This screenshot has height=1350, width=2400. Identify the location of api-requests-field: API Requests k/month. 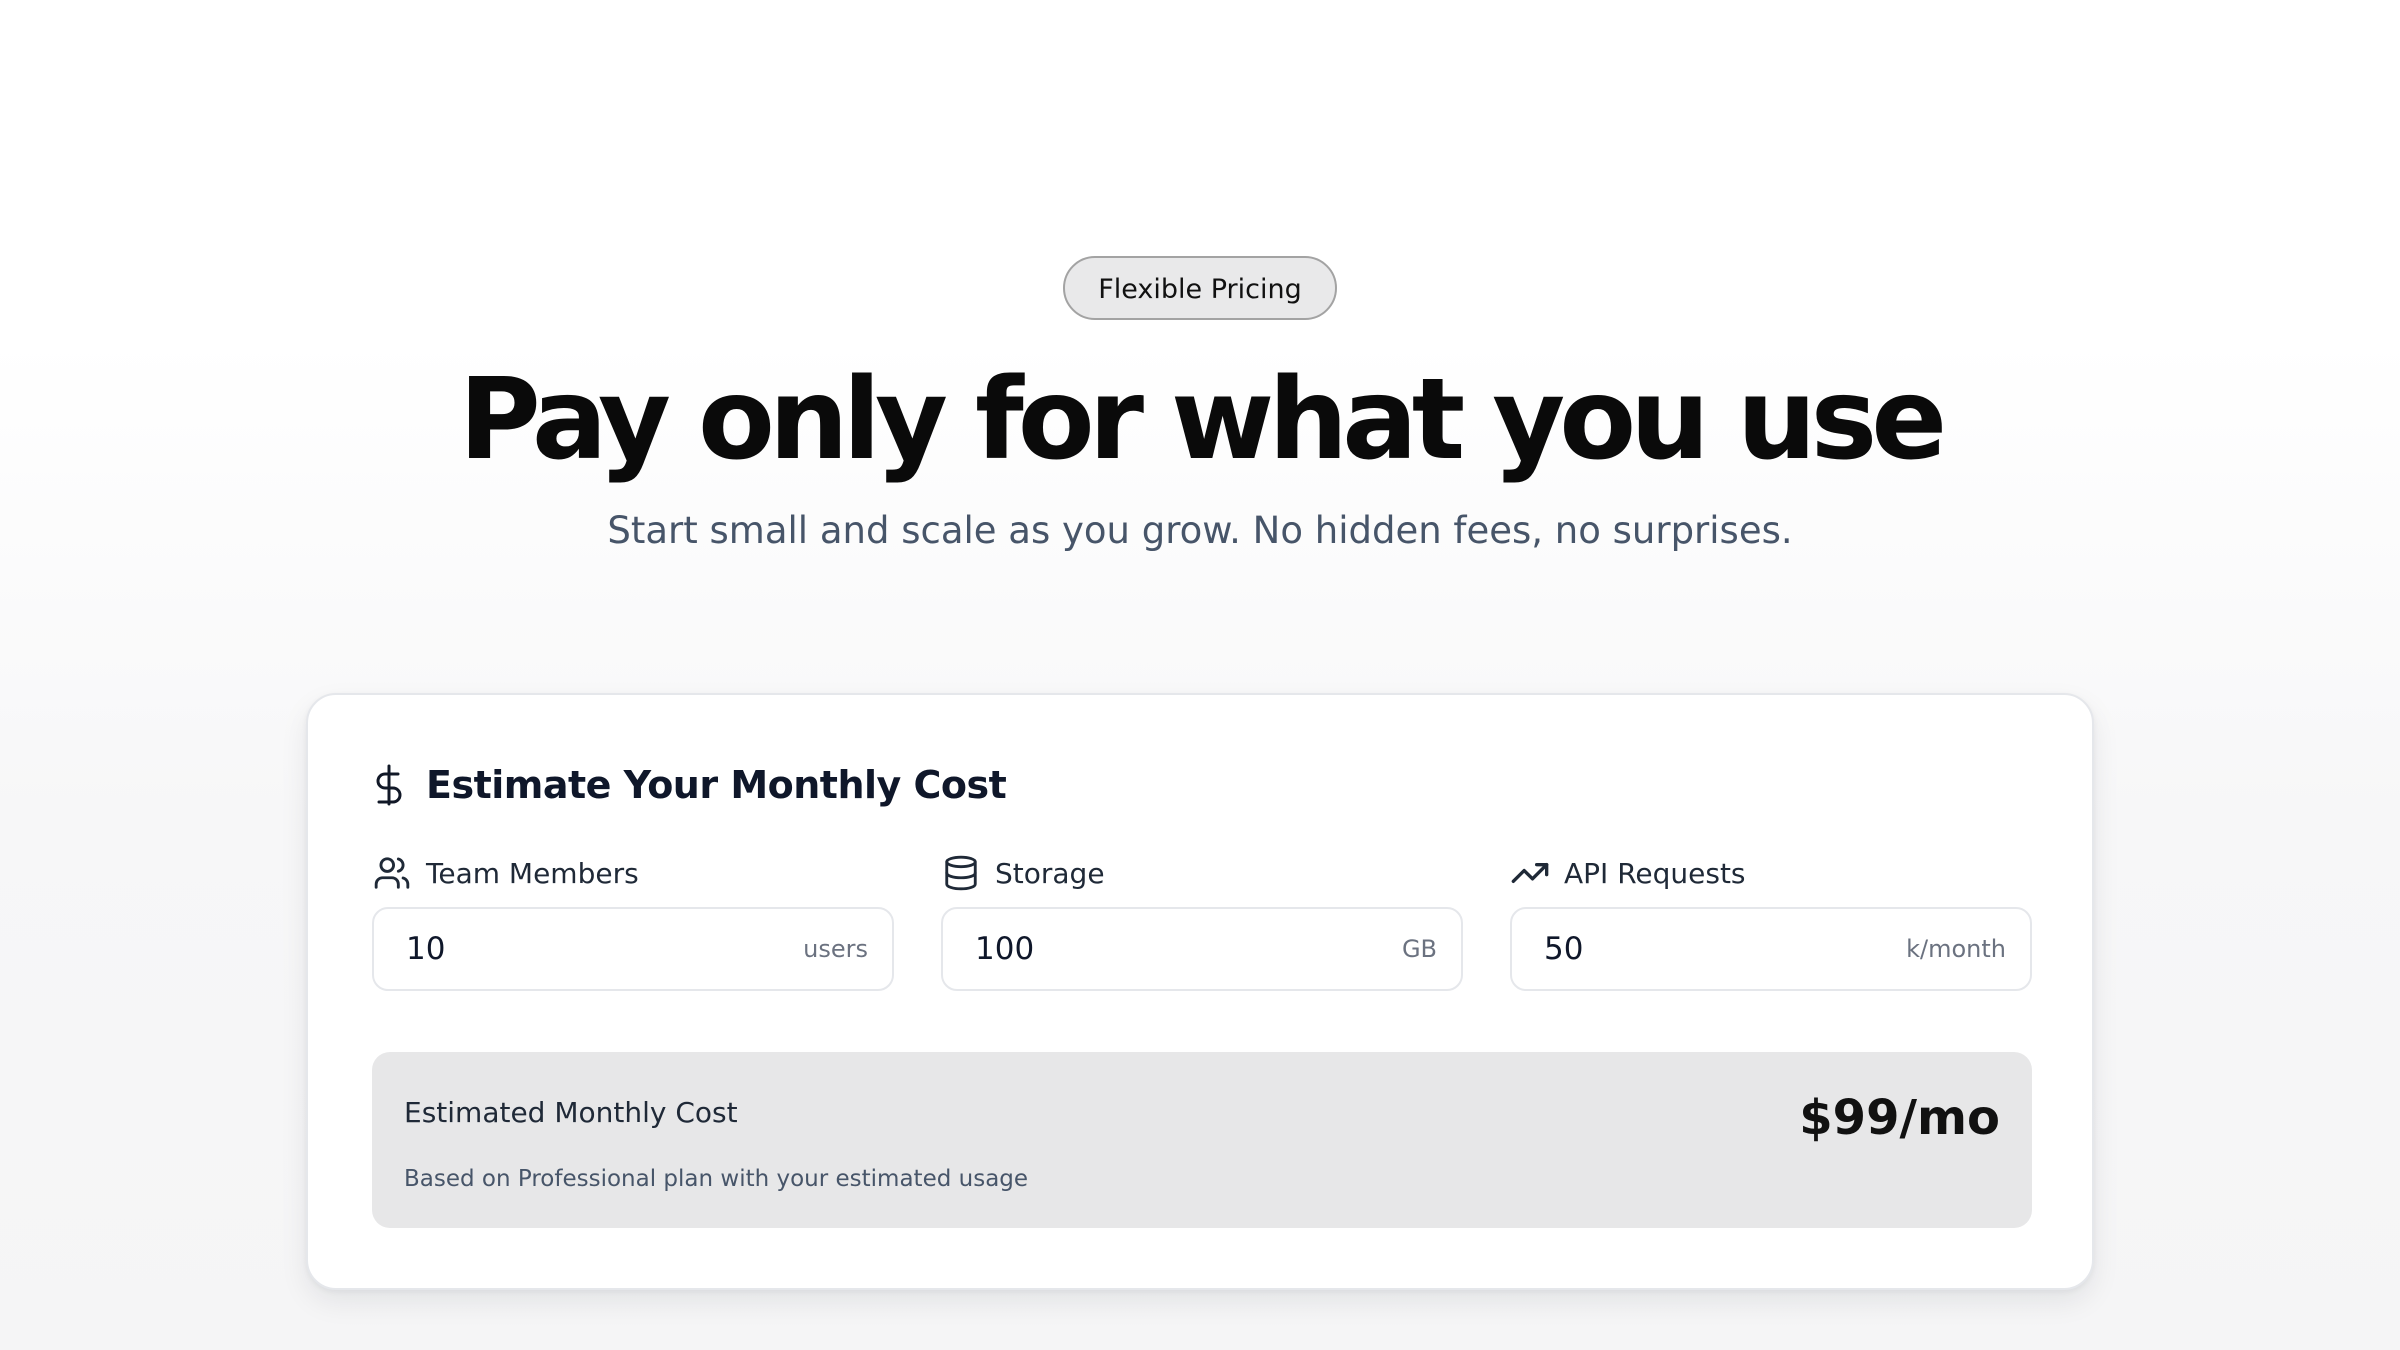
(1771, 922).